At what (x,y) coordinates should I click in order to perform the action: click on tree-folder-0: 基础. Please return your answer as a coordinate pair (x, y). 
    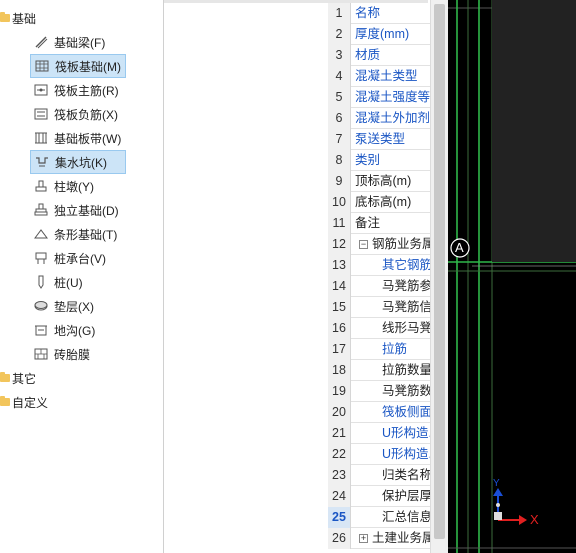
    Looking at the image, I should click on (18, 18).